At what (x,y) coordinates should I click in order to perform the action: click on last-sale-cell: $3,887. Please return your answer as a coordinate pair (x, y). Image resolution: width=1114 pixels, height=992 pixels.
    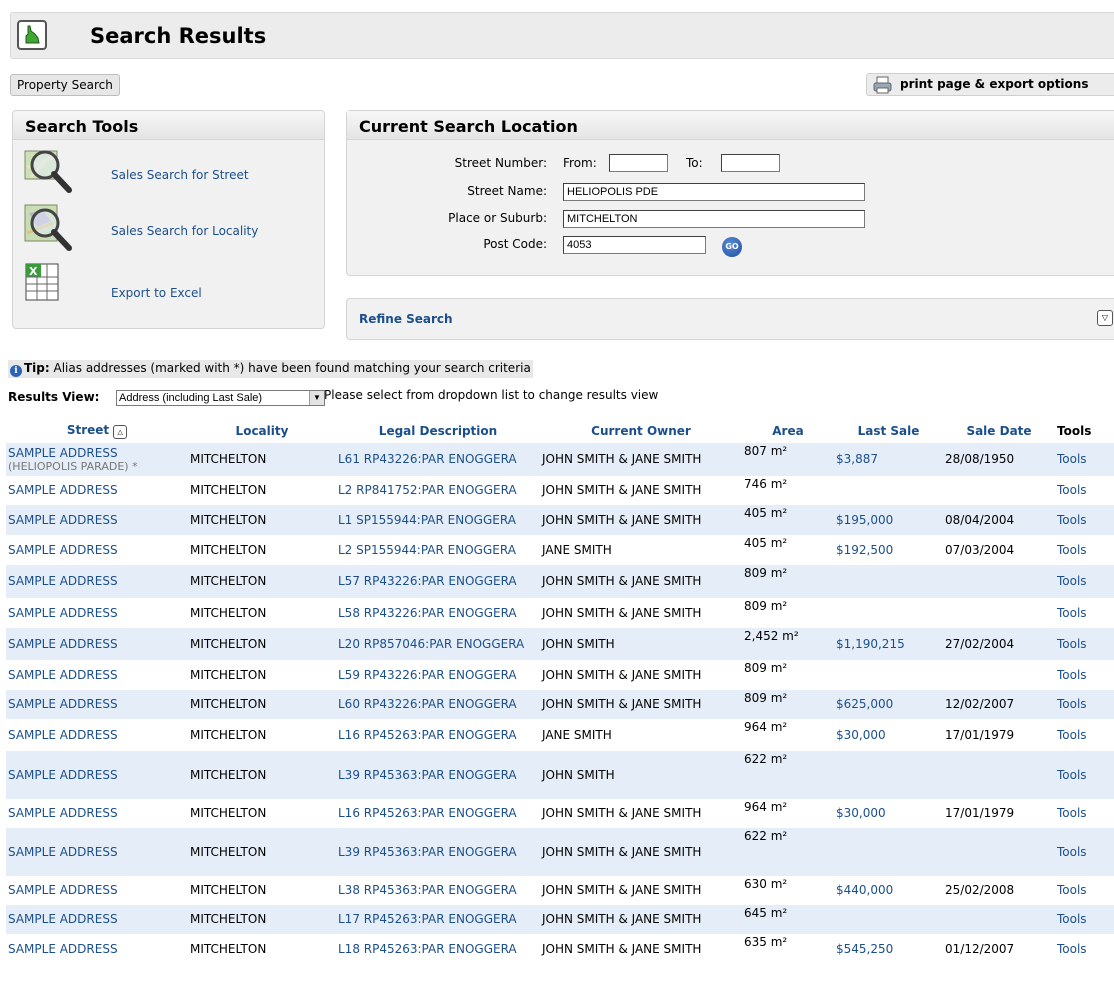
    Looking at the image, I should click on (888, 459).